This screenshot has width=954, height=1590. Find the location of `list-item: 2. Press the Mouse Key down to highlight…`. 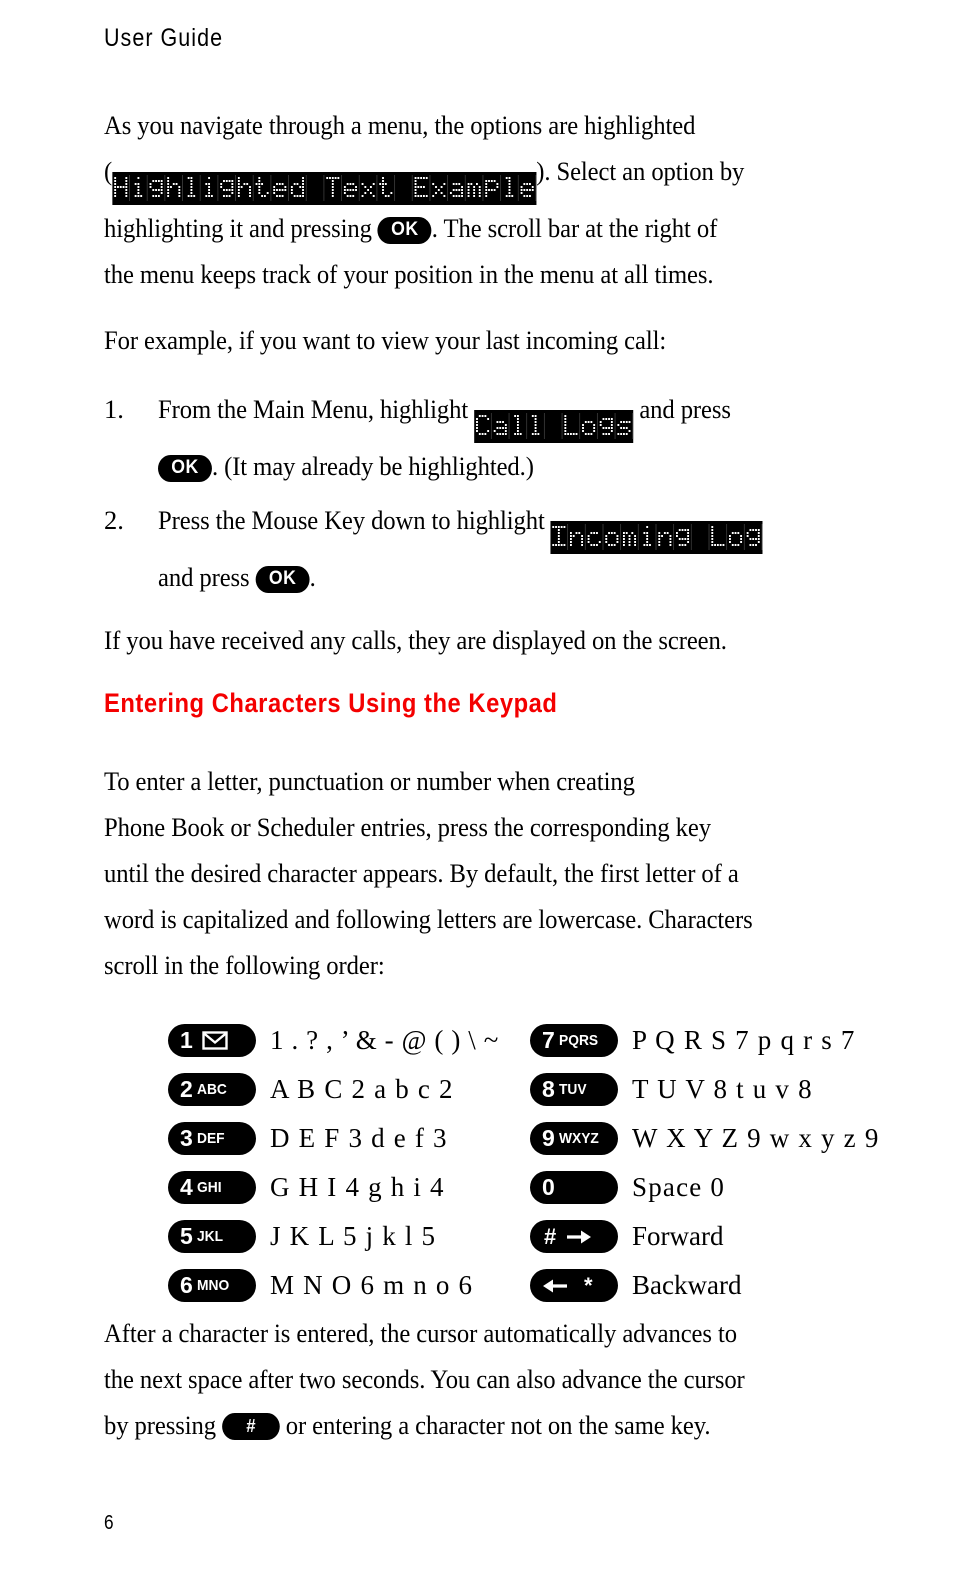

list-item: 2. Press the Mouse Key down to highlight… is located at coordinates (478, 548).